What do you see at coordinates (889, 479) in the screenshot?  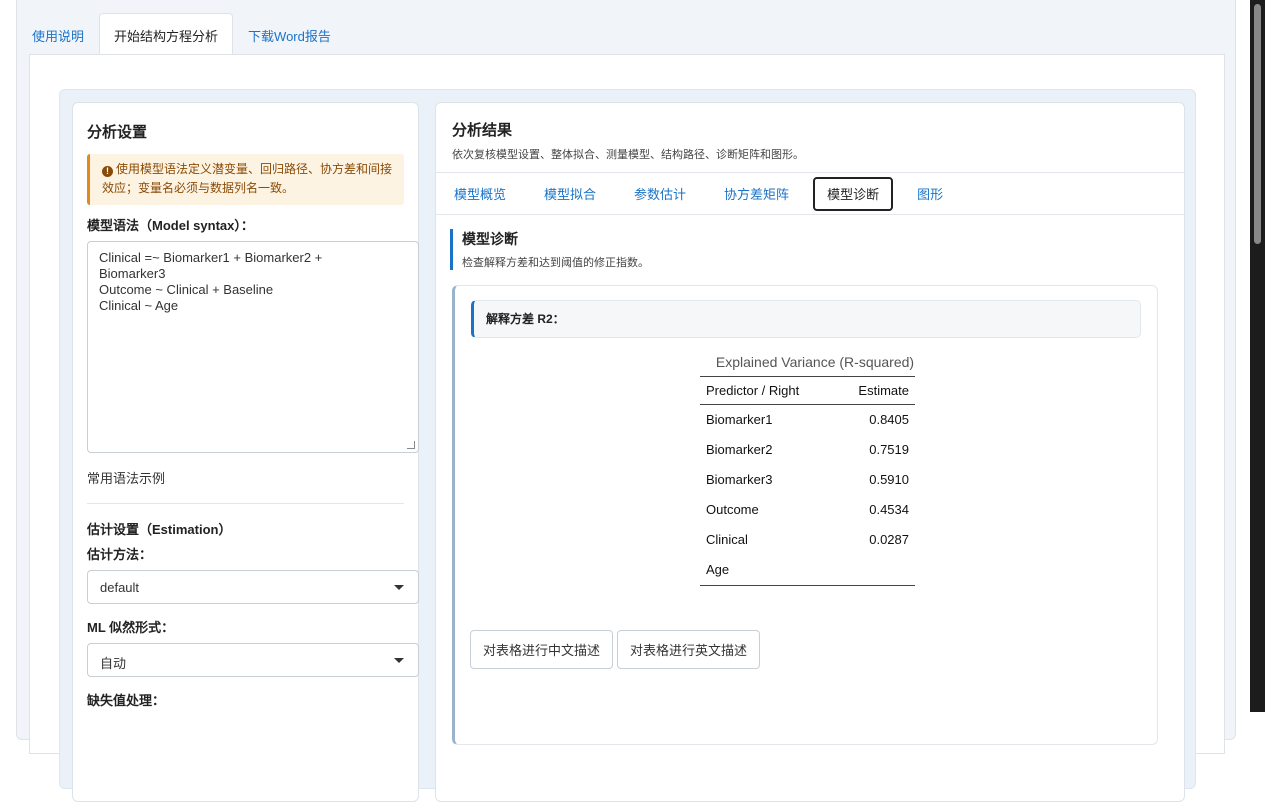 I see `row-value: 0.5910` at bounding box center [889, 479].